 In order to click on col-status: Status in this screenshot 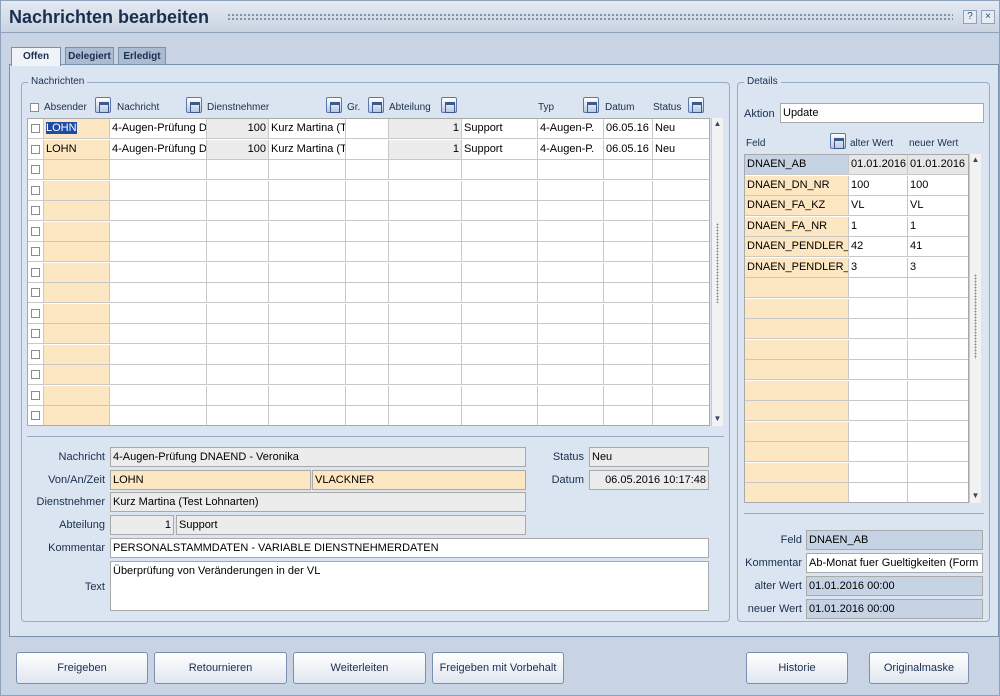, I will do `click(667, 107)`.